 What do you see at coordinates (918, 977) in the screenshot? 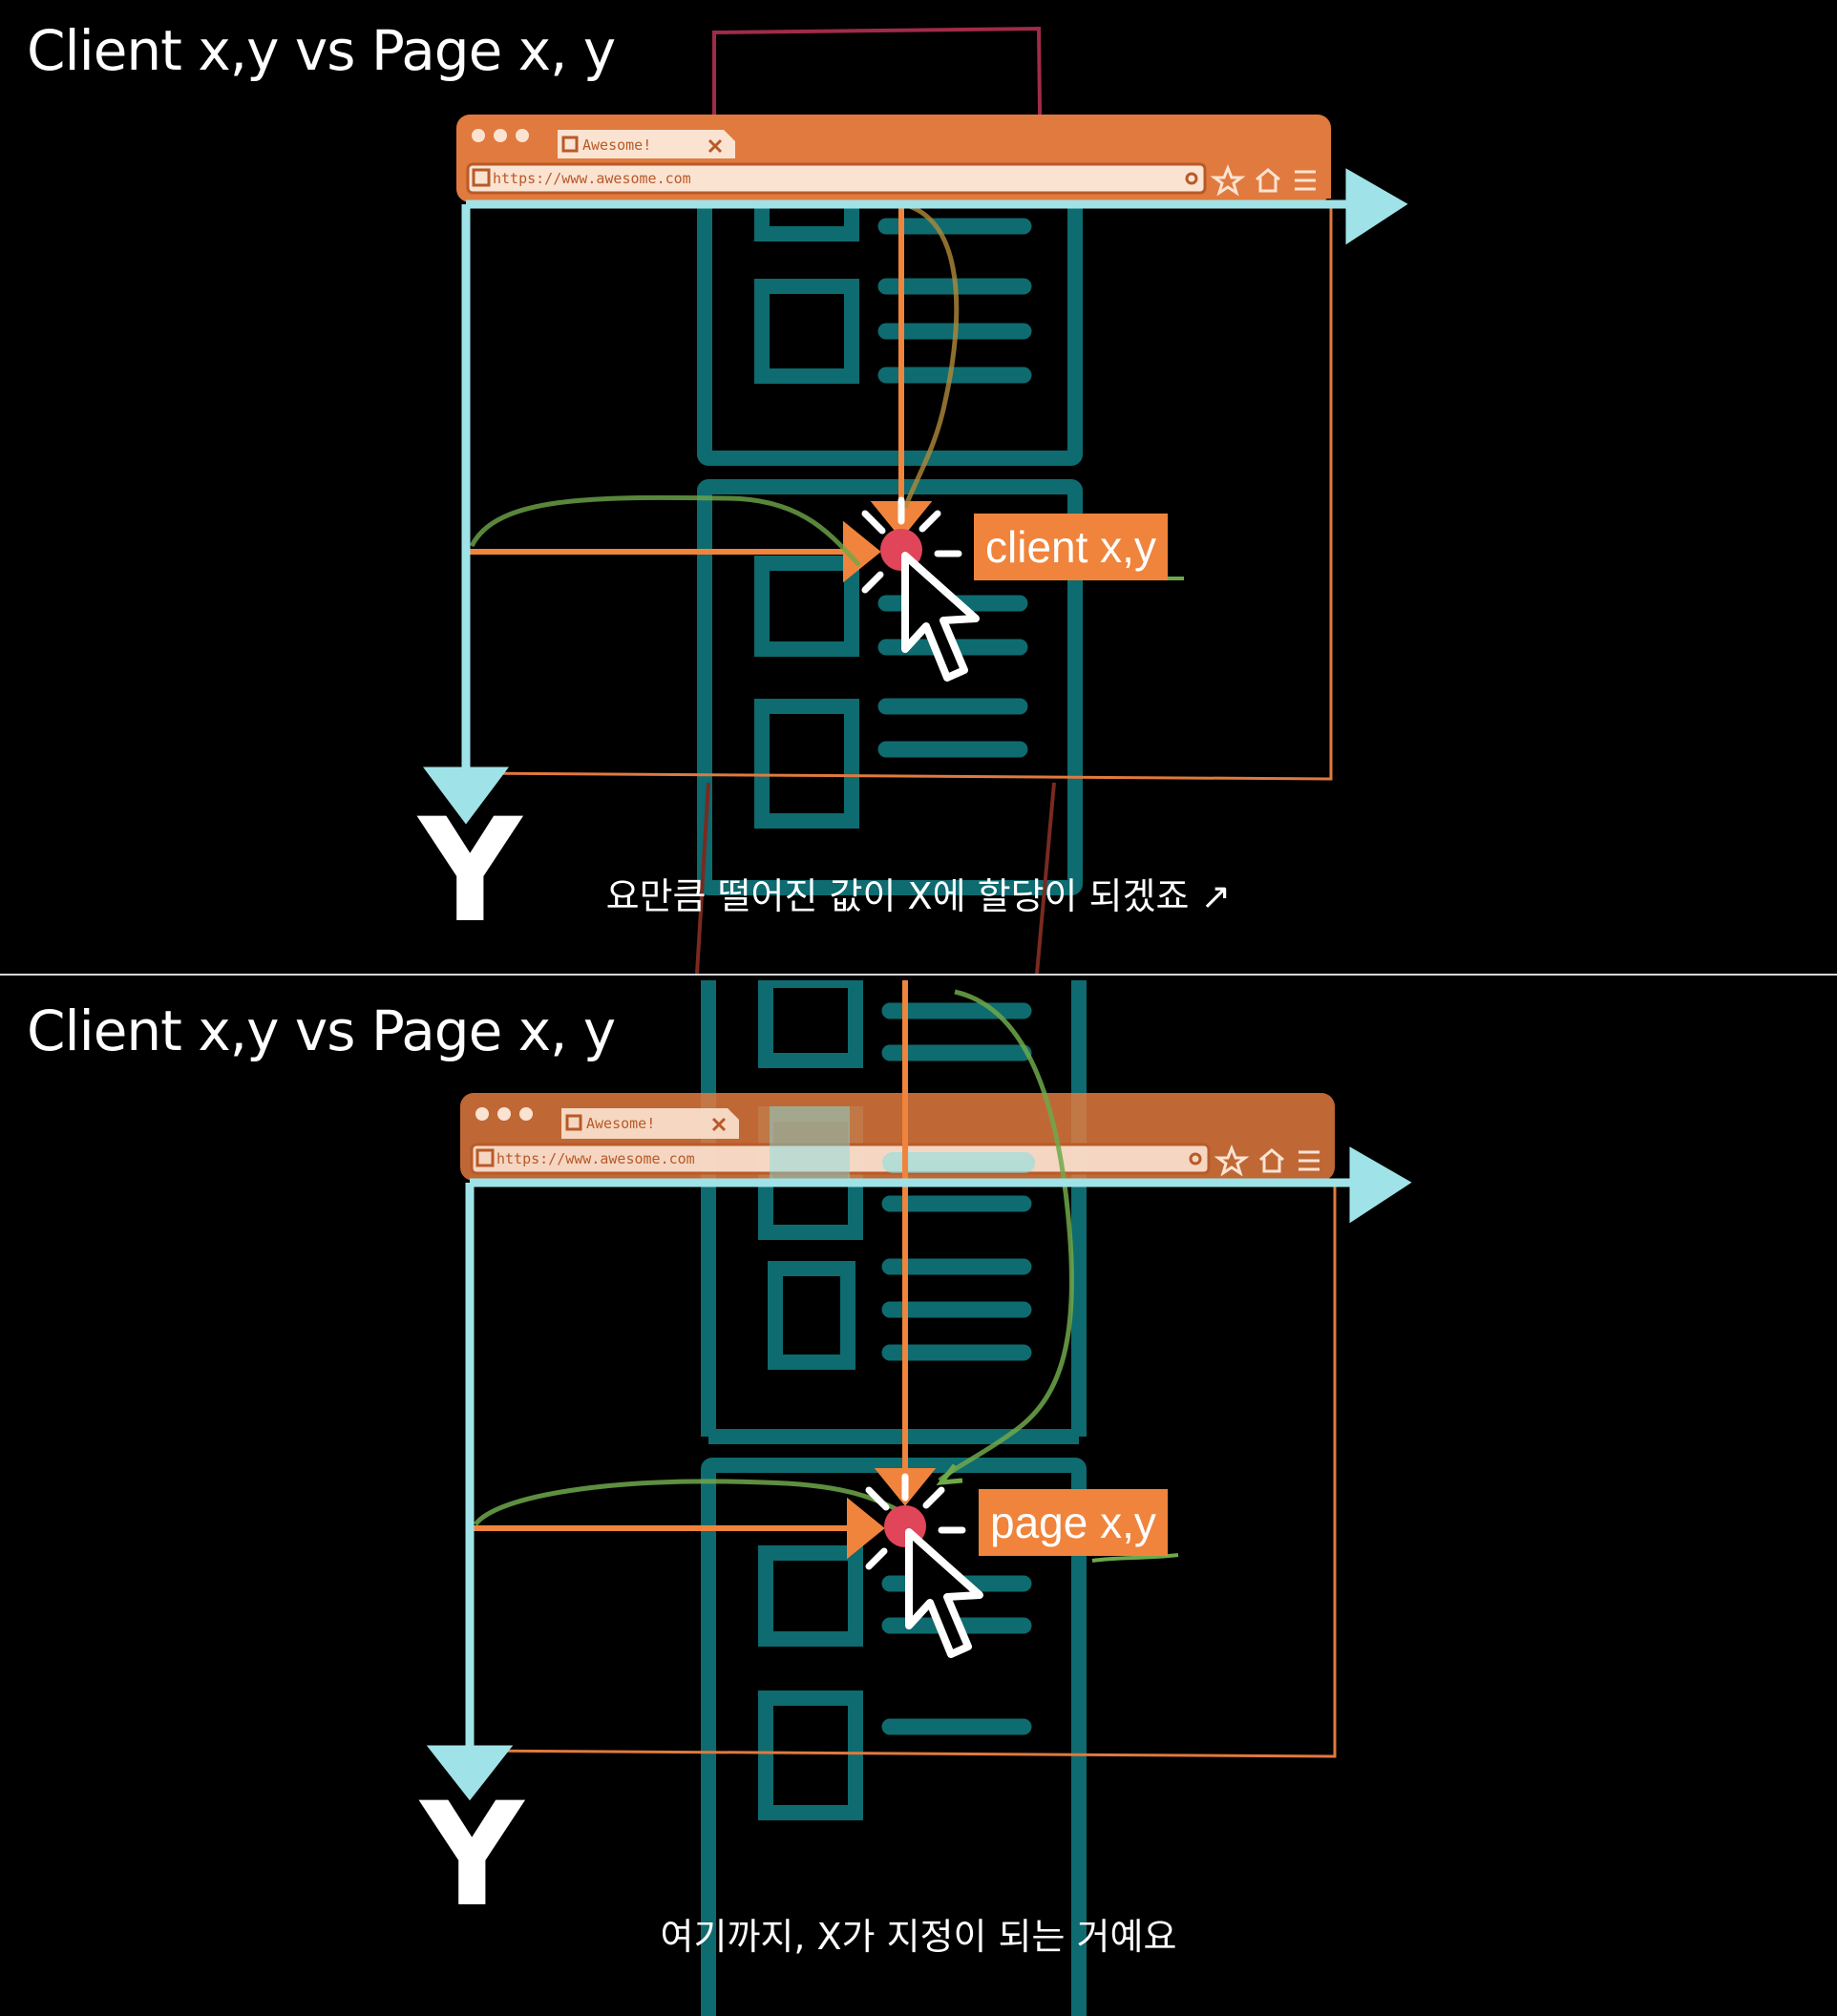
I see `panel-divider` at bounding box center [918, 977].